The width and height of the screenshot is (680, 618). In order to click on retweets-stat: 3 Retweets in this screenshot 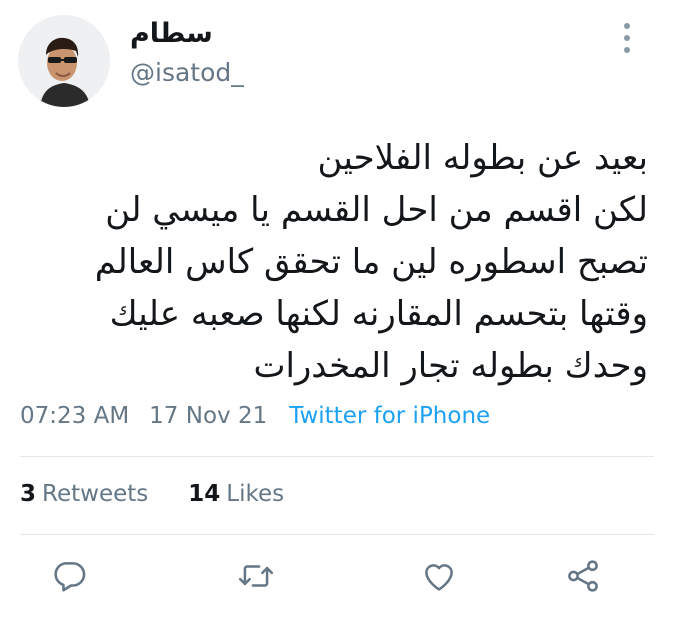, I will do `click(84, 494)`.